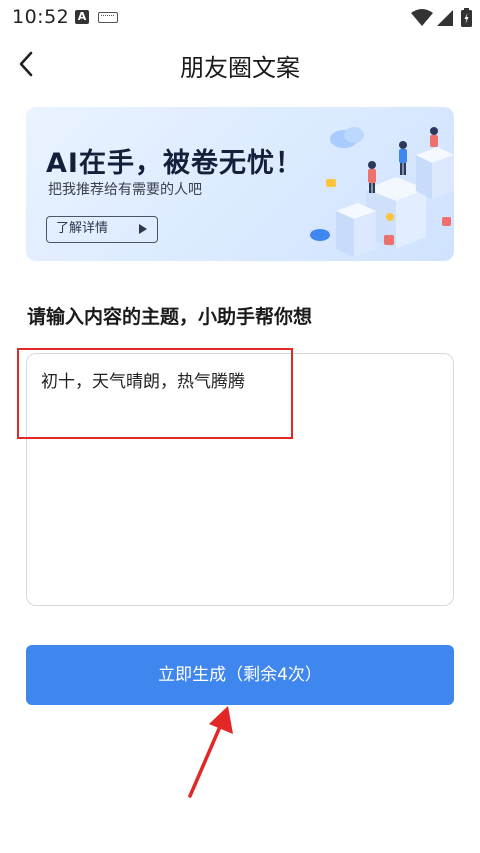  Describe the element at coordinates (240, 68) in the screenshot. I see `page-title: 朋友圈文案` at that location.